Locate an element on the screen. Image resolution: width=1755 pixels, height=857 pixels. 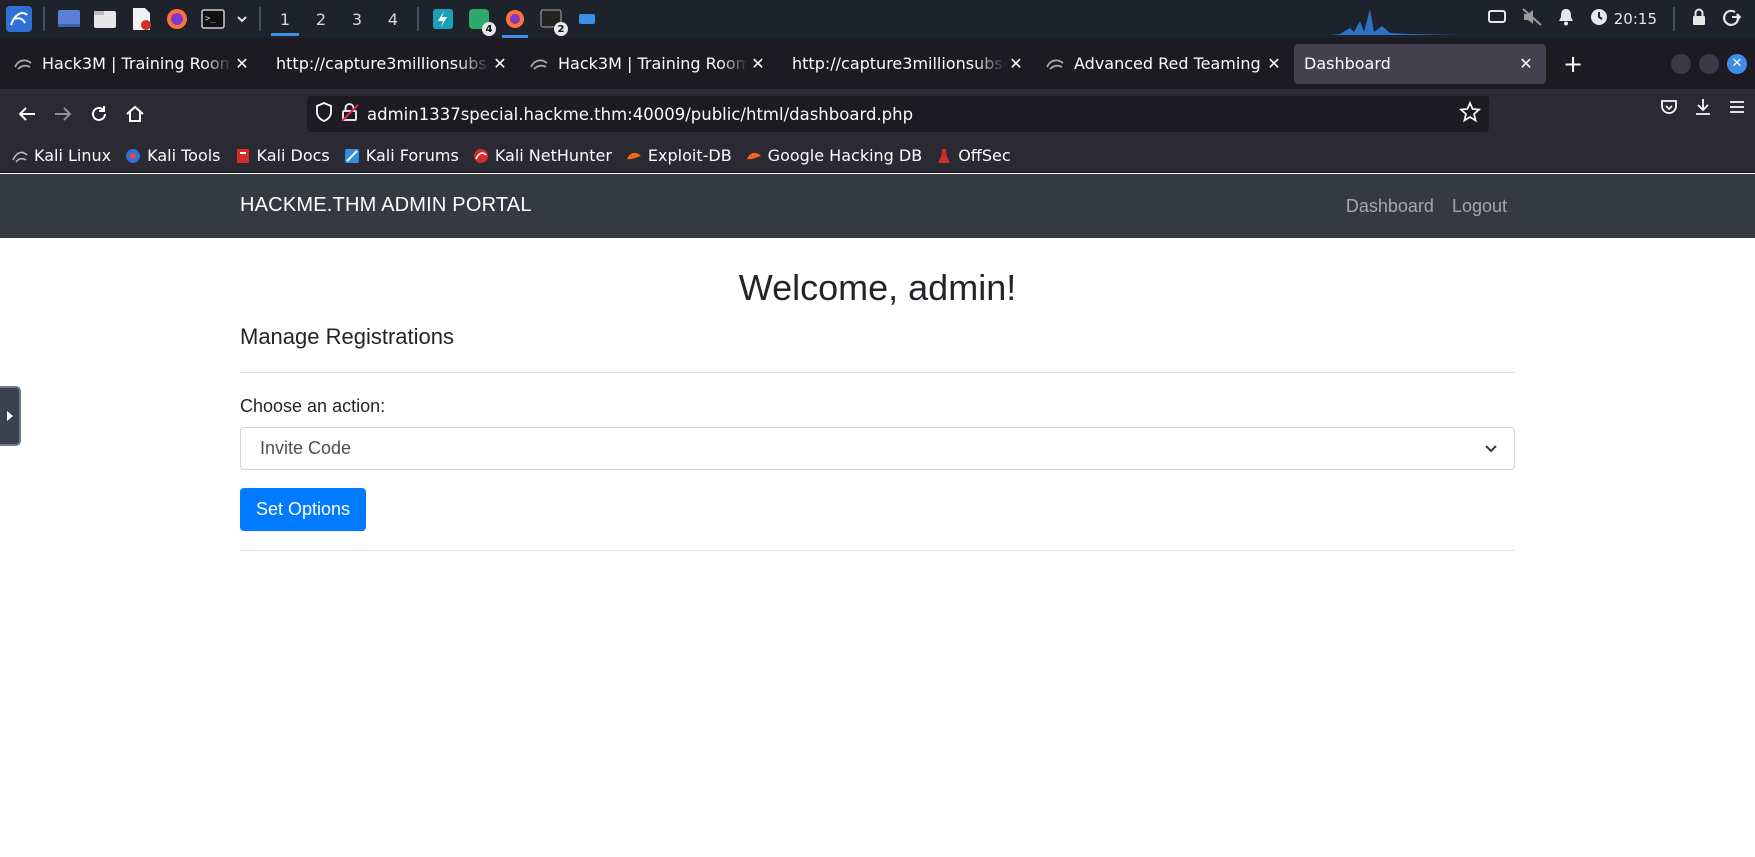
clock-time: 20:15 is located at coordinates (1635, 19).